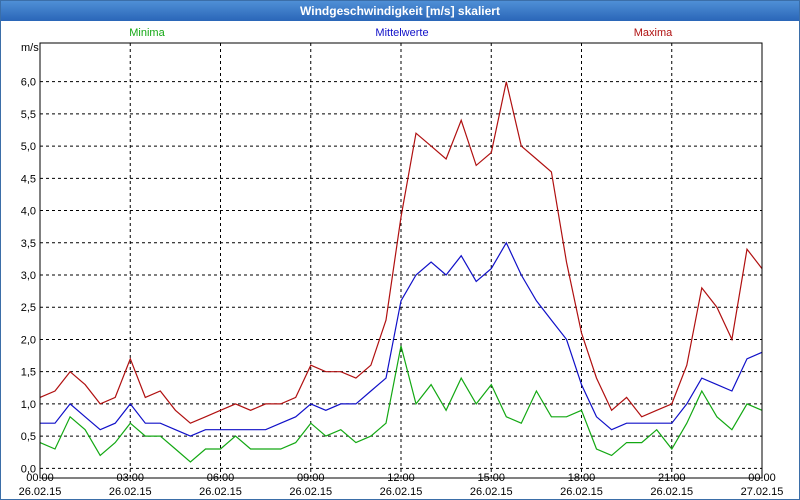 Image resolution: width=800 pixels, height=500 pixels. I want to click on legend-maxima: Maxima, so click(653, 33).